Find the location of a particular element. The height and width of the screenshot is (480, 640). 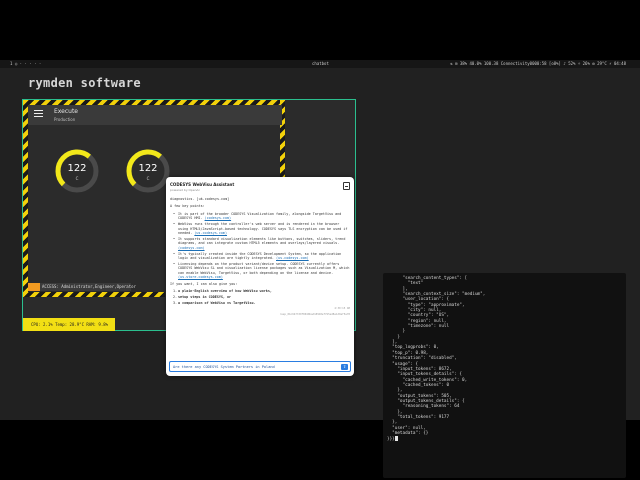

hmi-subtitle: Production is located at coordinates (65, 119).